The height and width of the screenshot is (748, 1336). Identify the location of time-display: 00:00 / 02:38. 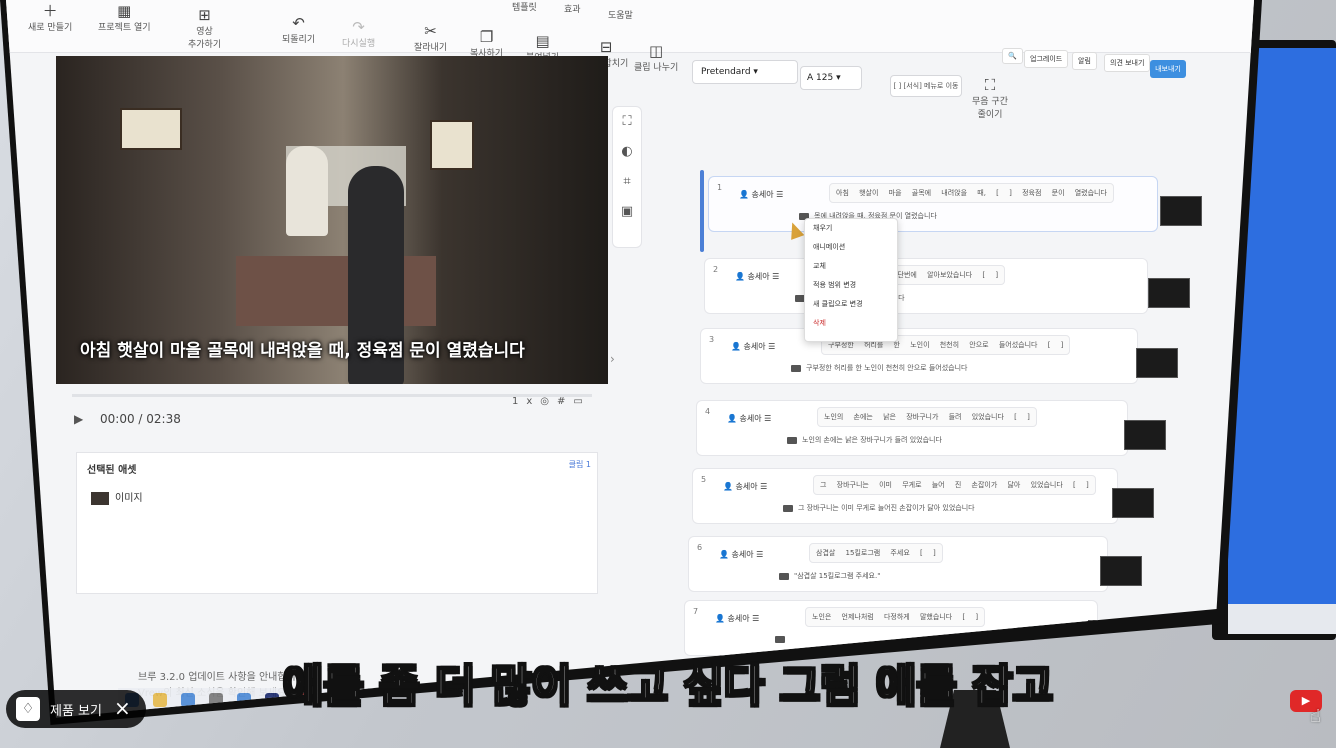
(140, 419).